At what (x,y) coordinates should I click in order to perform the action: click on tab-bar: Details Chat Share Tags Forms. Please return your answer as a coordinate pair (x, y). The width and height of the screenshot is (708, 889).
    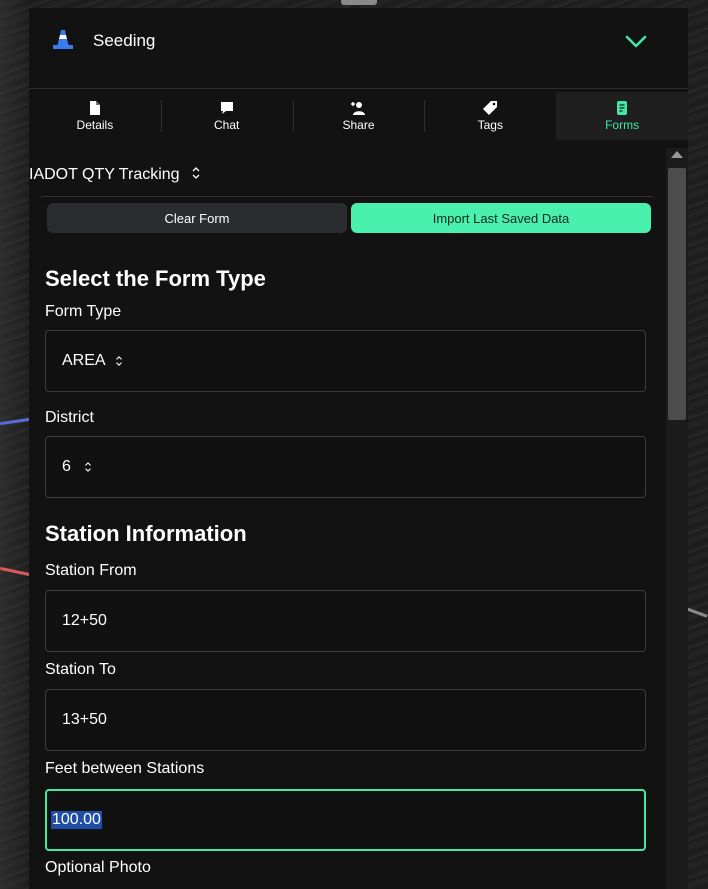
    Looking at the image, I should click on (358, 116).